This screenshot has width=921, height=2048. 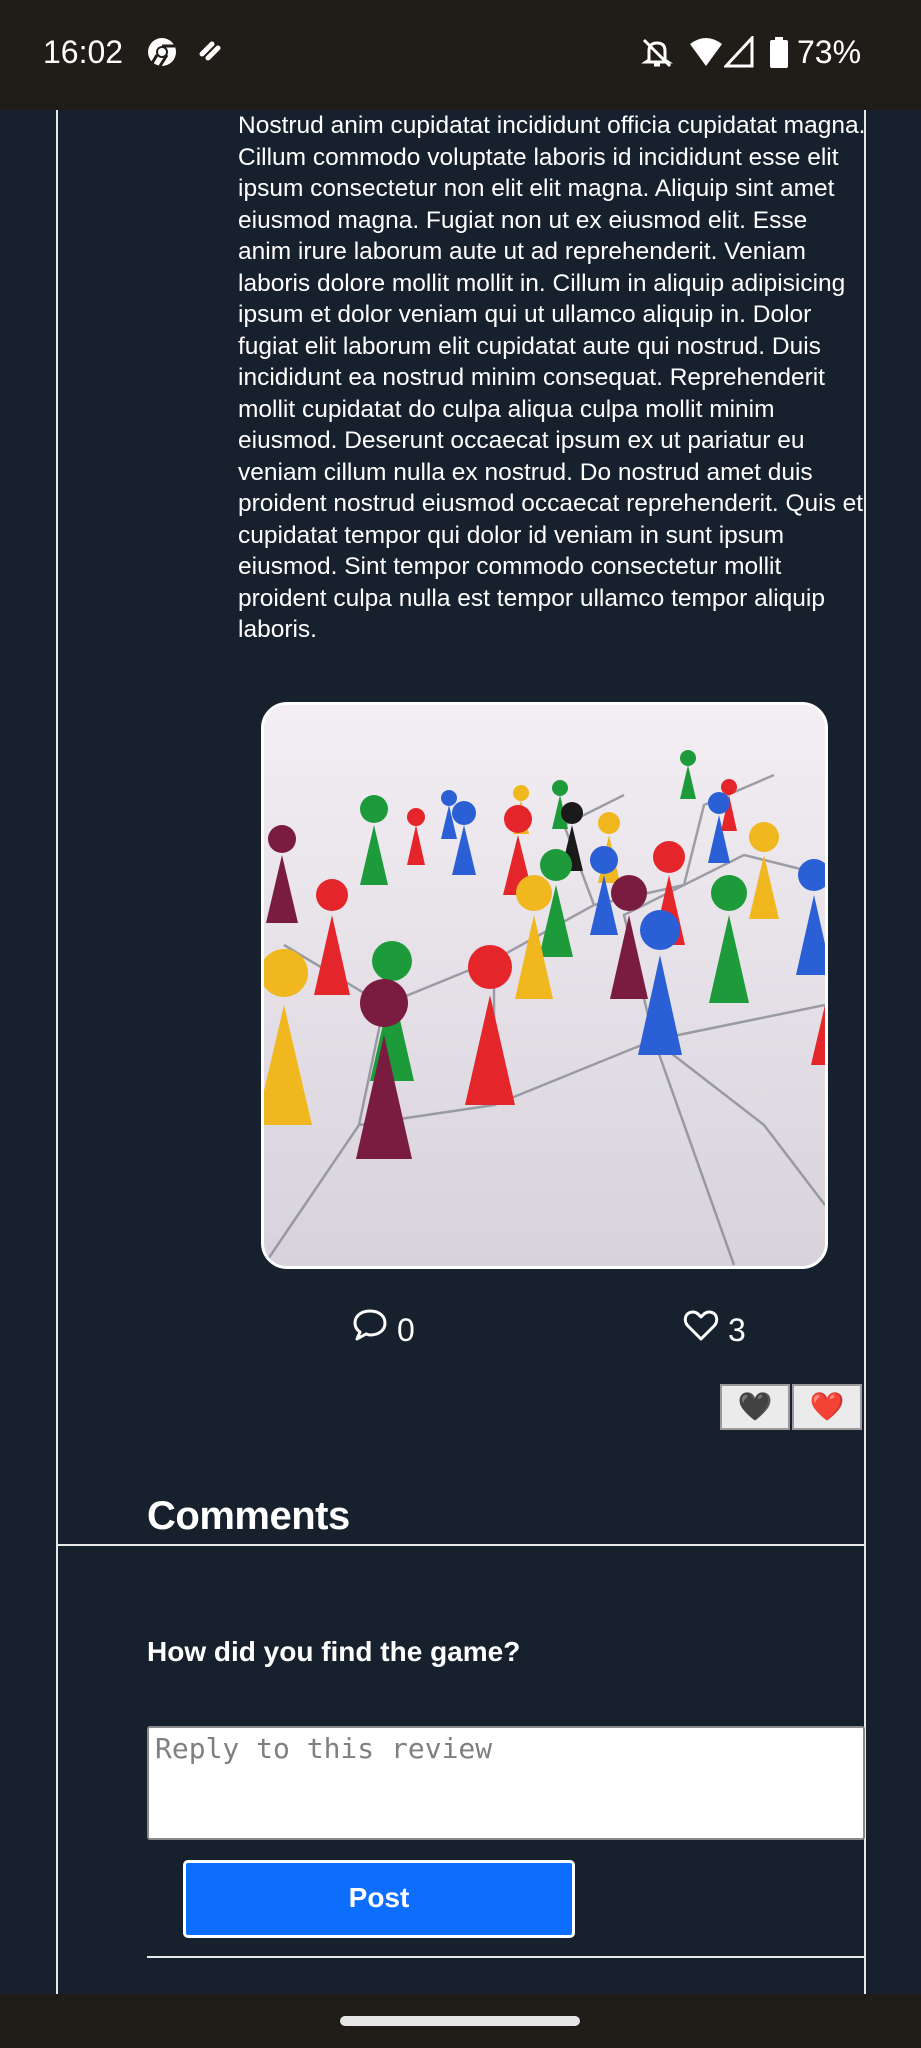 I want to click on cell-signal-icon, so click(x=738, y=53).